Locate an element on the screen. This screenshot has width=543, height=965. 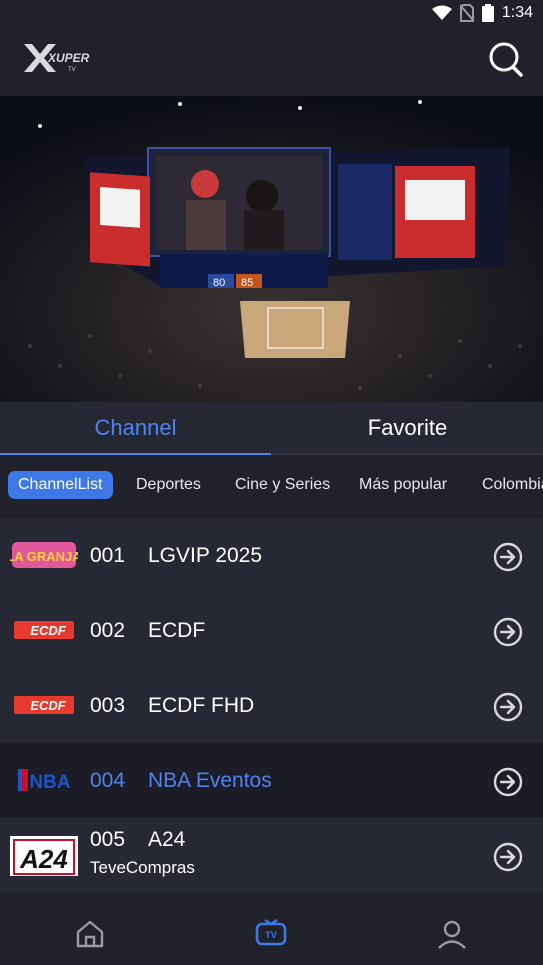
channel-row: ECDF 002 ECDF is located at coordinates (271, 630).